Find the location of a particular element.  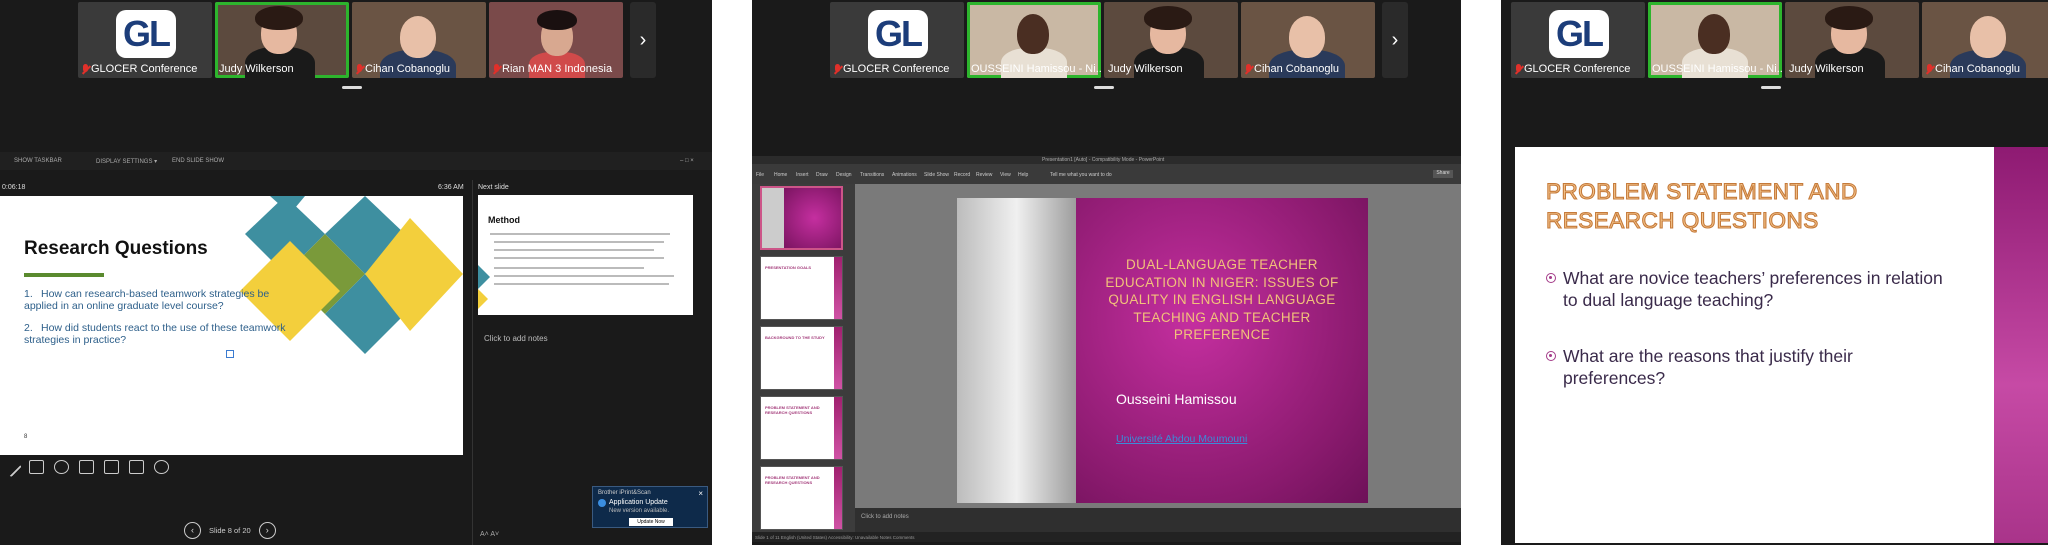

pen-icon is located at coordinates (11, 467).